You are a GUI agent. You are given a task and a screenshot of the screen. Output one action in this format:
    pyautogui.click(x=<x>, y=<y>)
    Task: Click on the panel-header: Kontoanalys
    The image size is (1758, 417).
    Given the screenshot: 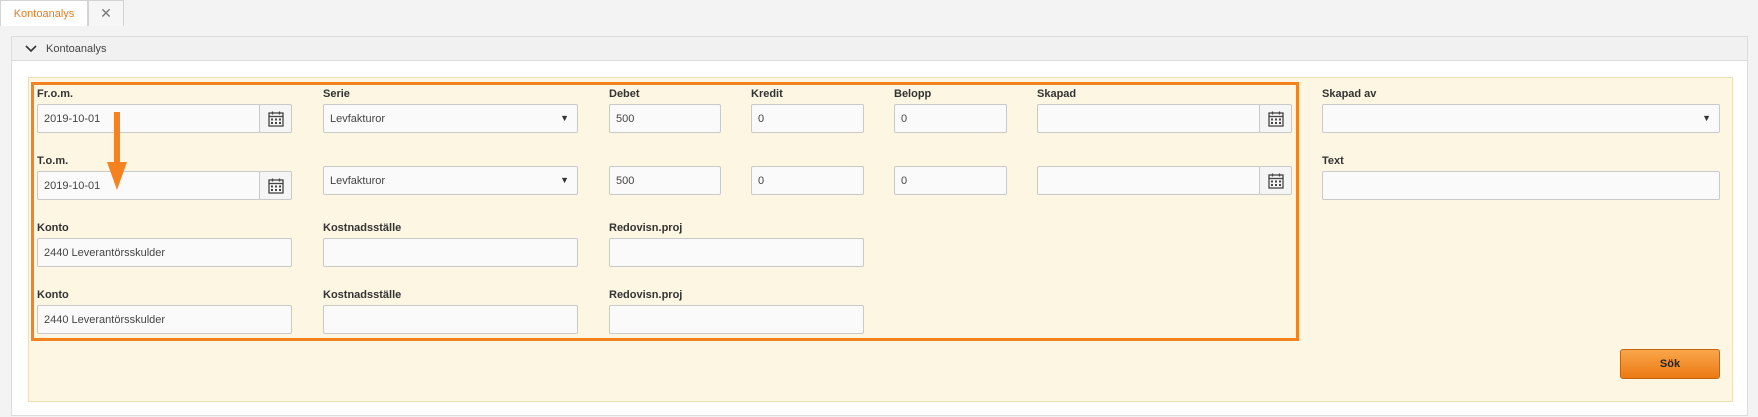 What is the action you would take?
    pyautogui.click(x=879, y=49)
    